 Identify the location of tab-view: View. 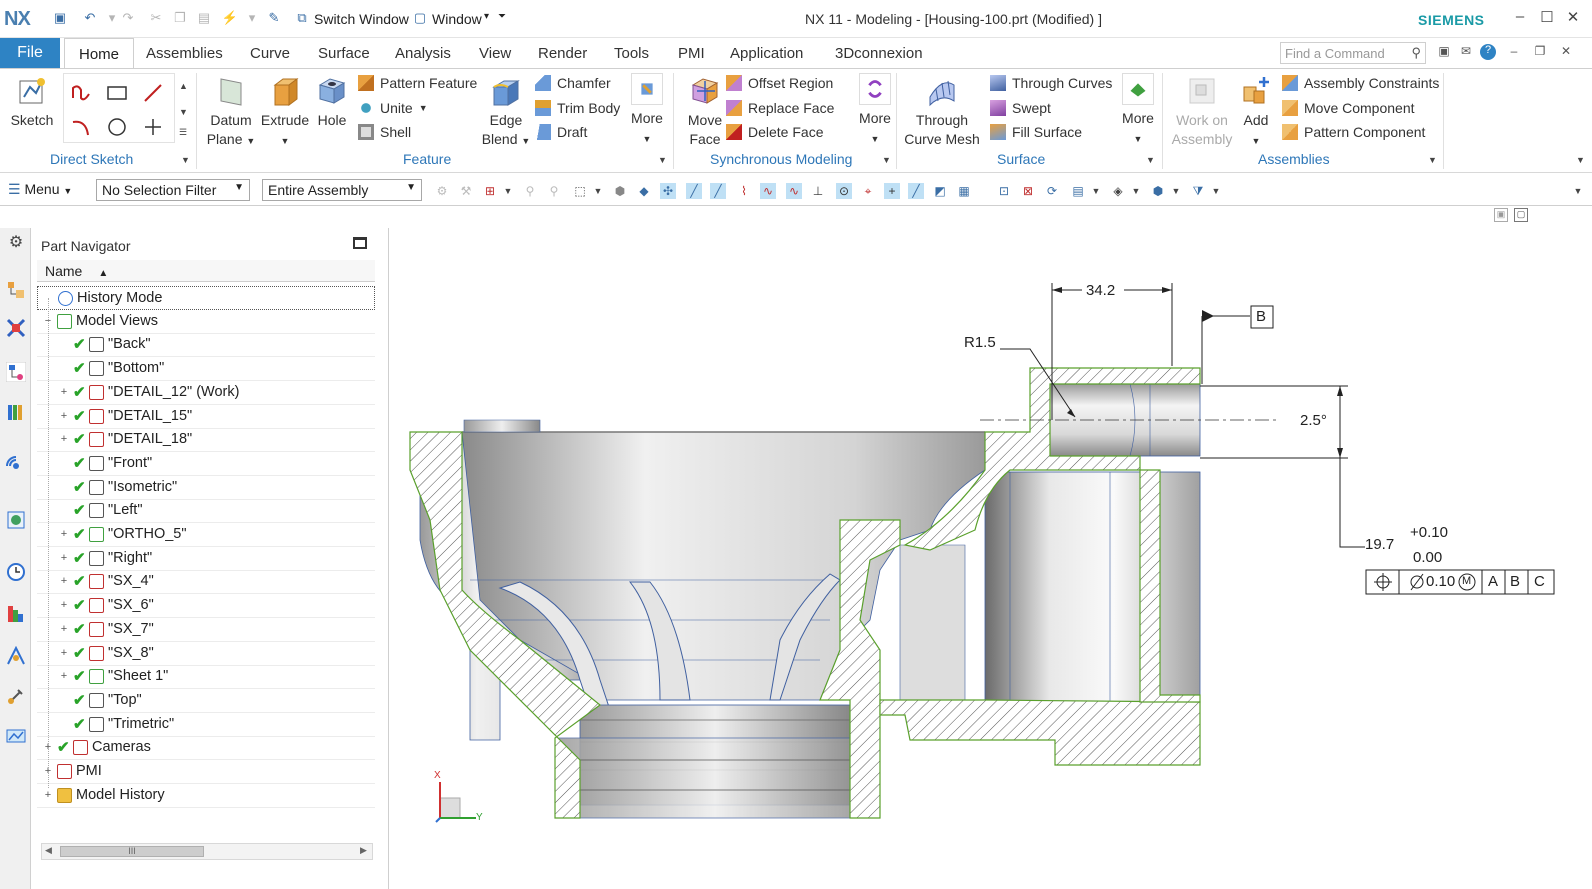
(495, 53).